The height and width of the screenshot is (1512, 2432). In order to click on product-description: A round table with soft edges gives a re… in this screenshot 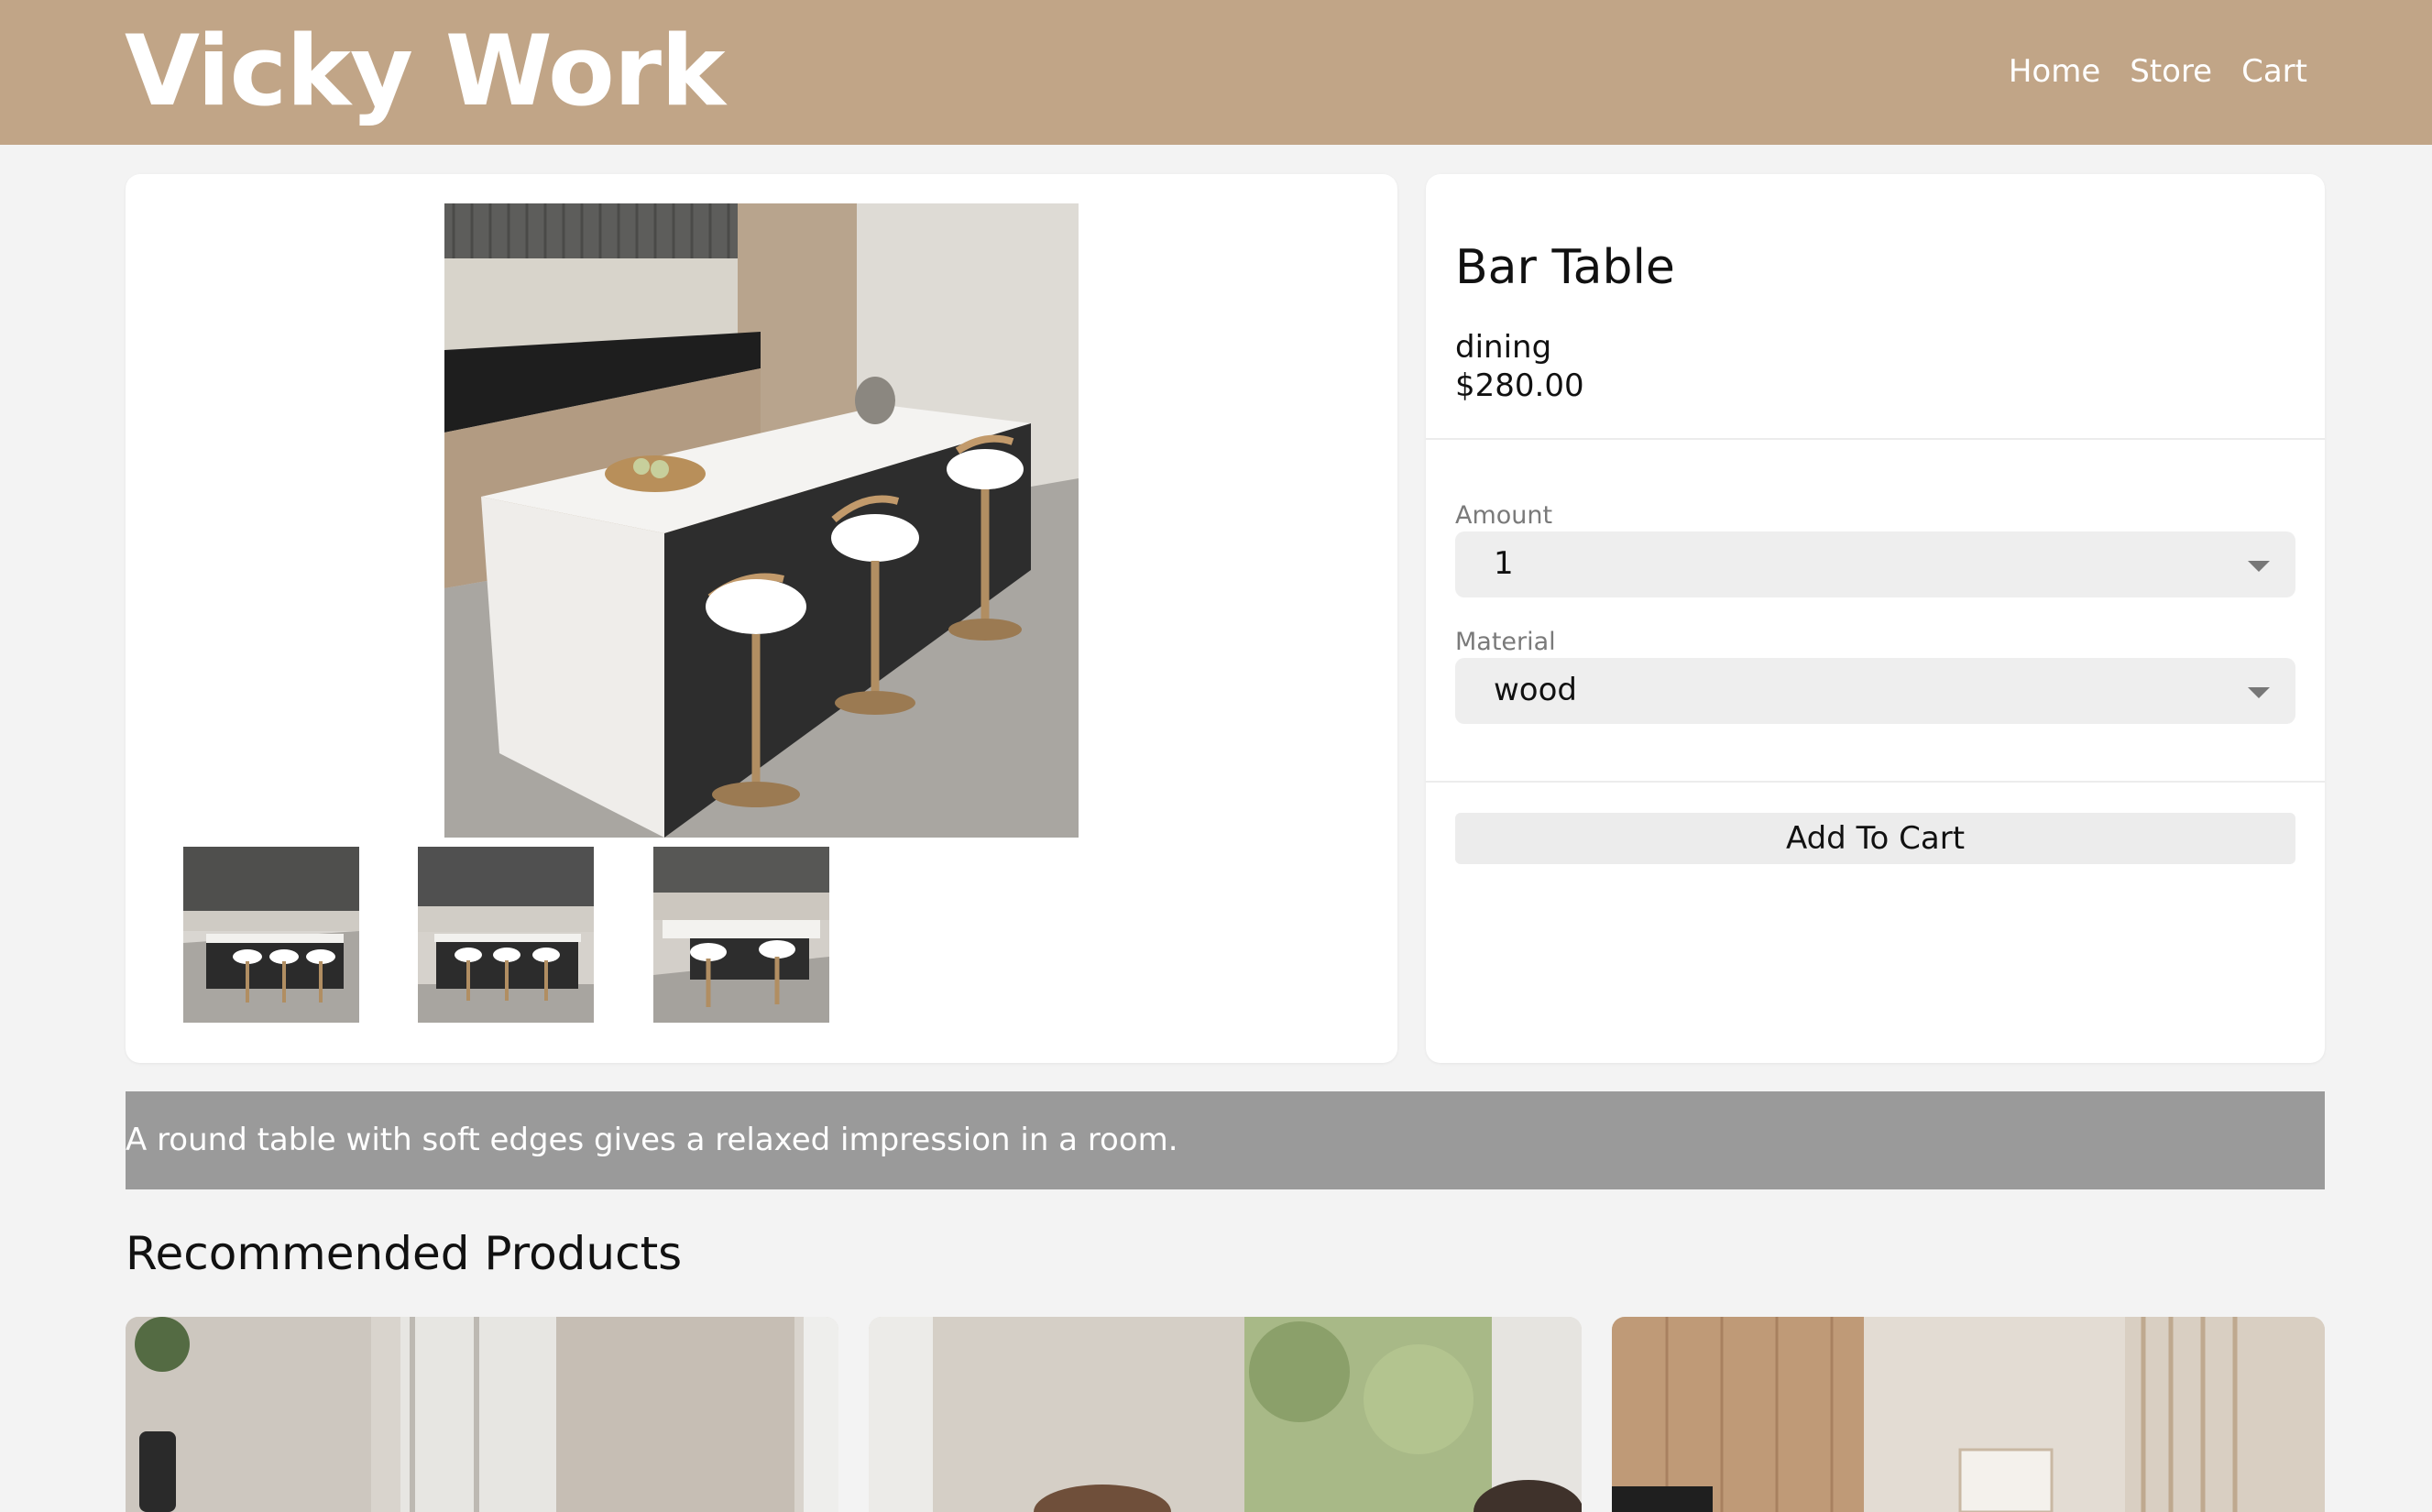, I will do `click(1225, 1140)`.